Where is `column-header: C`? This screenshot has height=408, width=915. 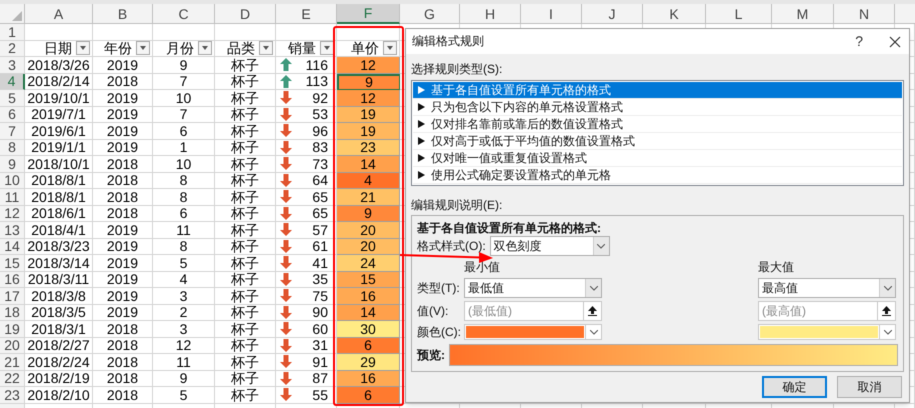 column-header: C is located at coordinates (184, 14).